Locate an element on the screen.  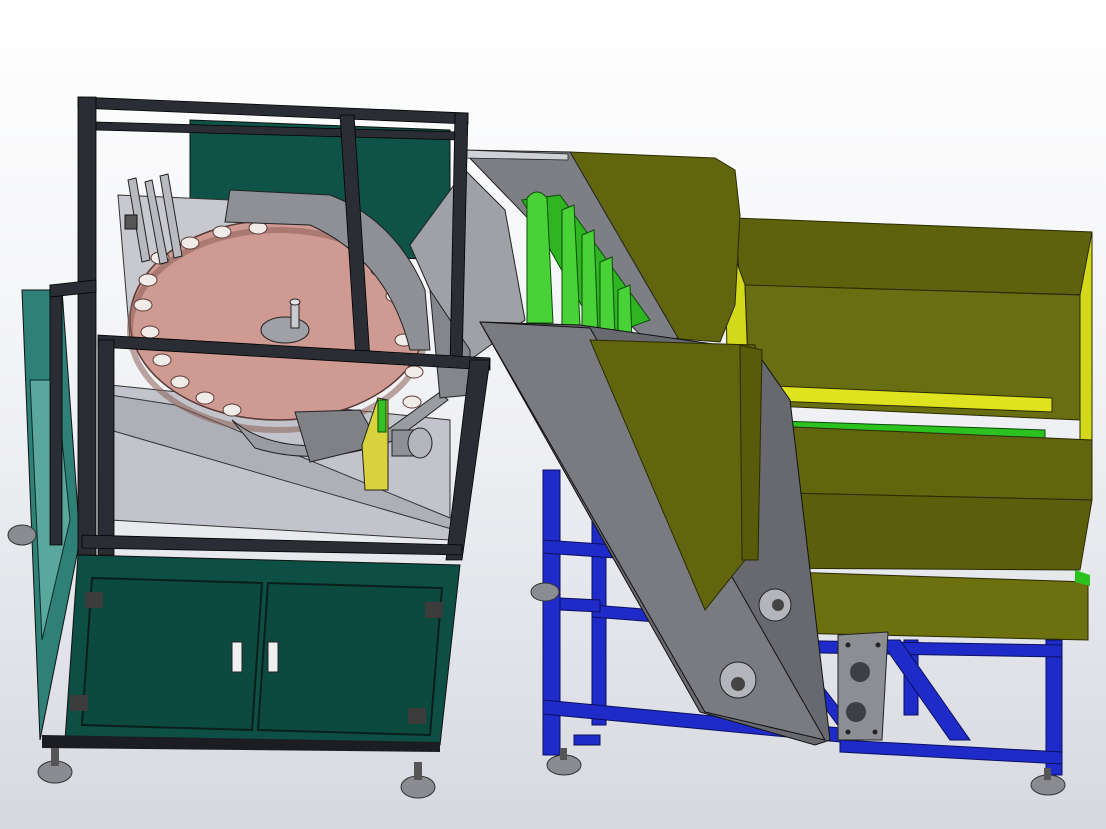
frame-lower-rail is located at coordinates (272, 545).